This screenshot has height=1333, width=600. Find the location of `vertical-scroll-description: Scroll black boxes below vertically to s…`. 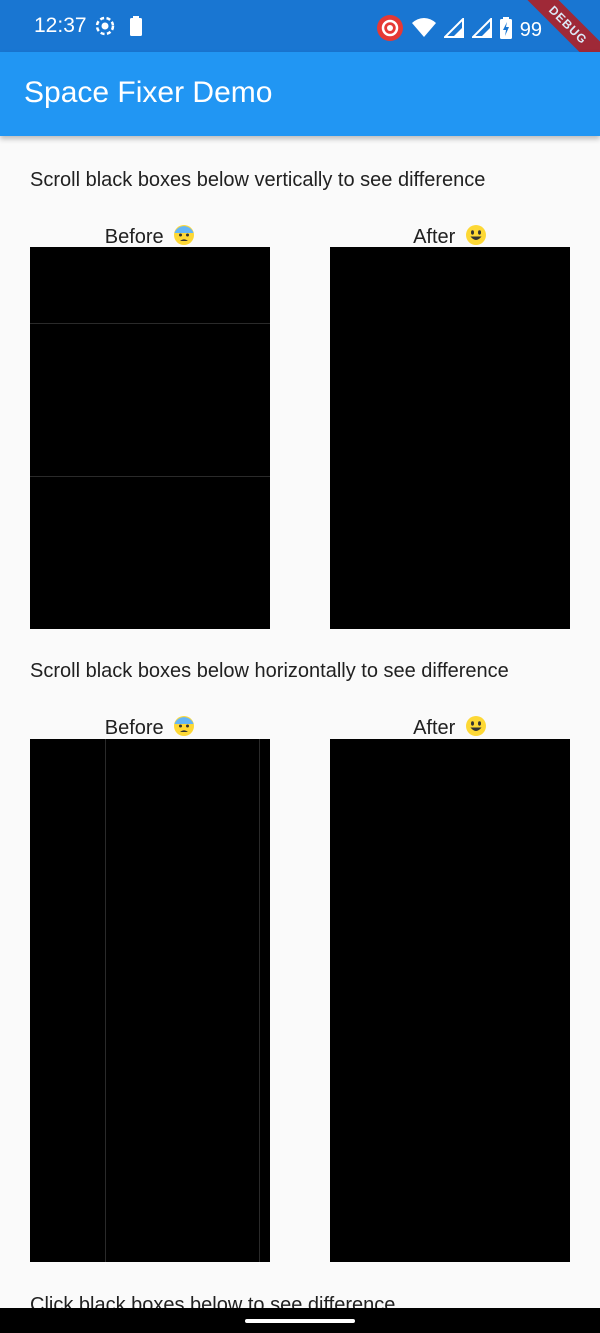

vertical-scroll-description: Scroll black boxes below vertically to s… is located at coordinates (258, 180).